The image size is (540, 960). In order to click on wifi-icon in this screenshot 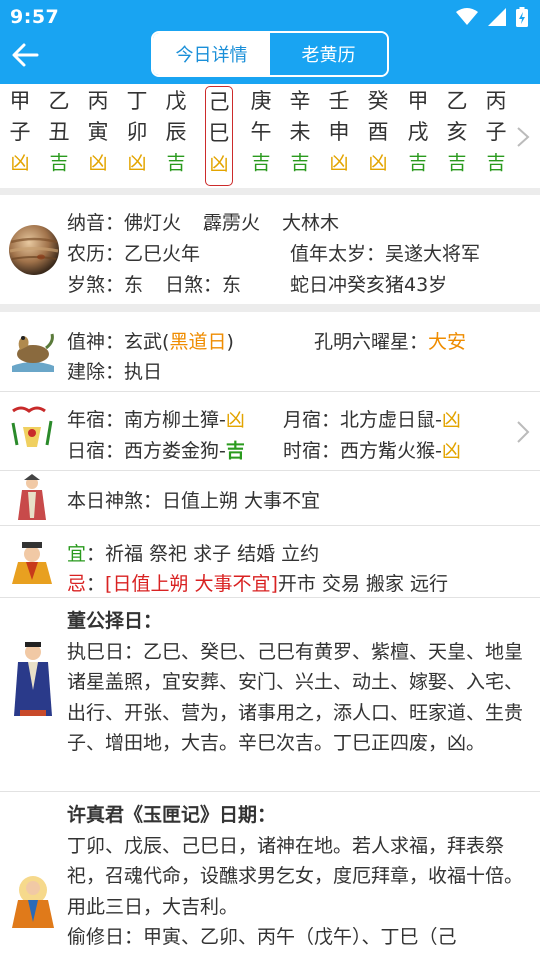, I will do `click(467, 16)`.